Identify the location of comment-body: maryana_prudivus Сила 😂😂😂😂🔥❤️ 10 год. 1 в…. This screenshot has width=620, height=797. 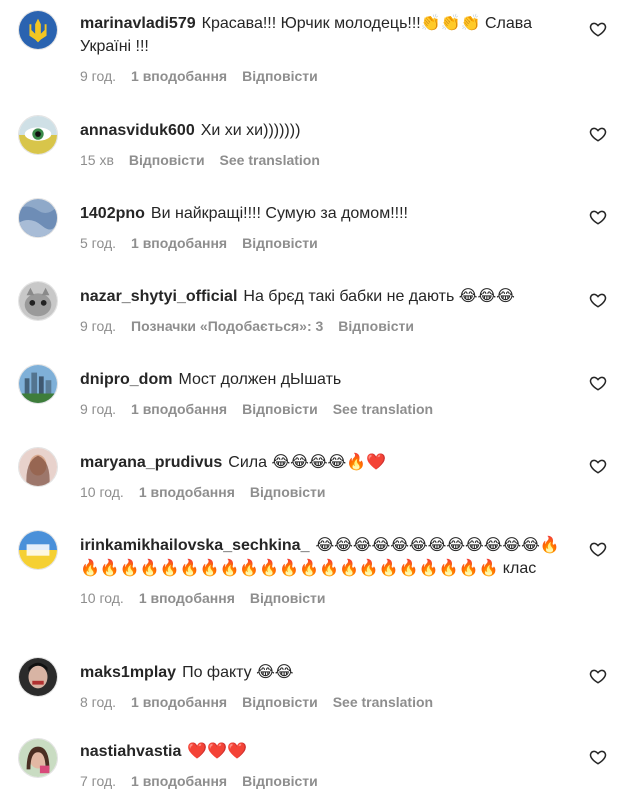
(325, 473).